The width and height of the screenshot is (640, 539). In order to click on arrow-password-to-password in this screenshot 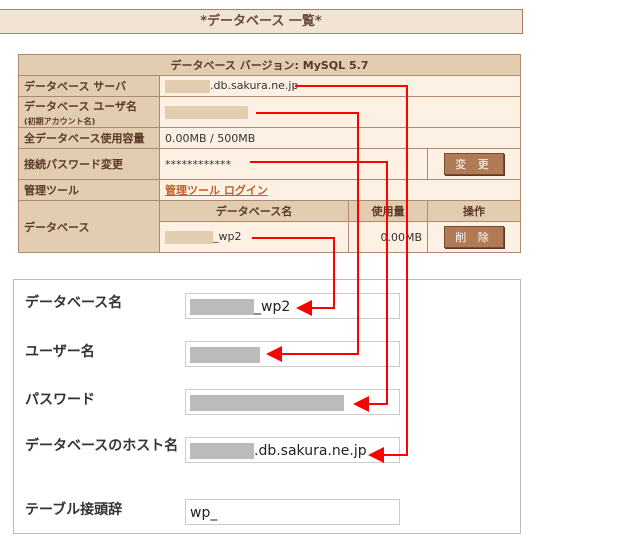, I will do `click(319, 286)`.